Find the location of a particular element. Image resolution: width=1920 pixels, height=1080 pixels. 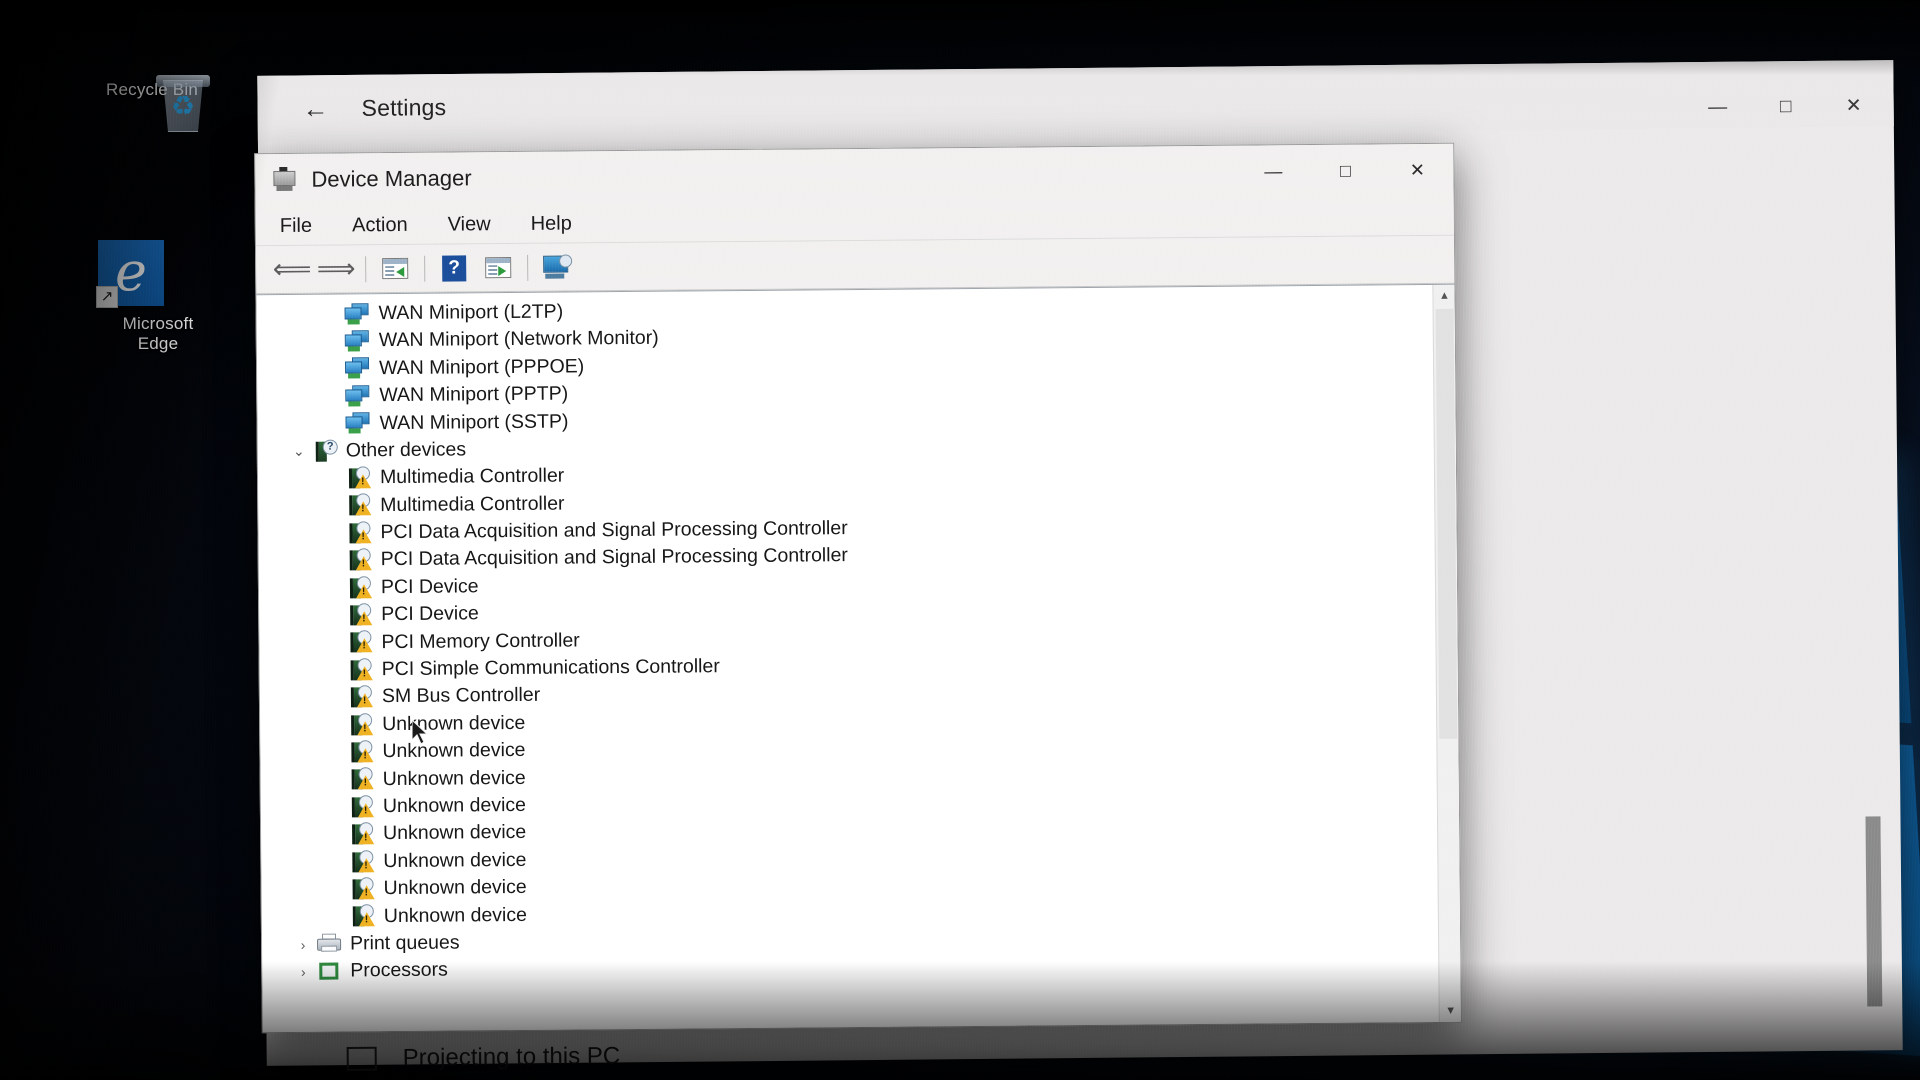

settings-list-item-projecting: Projecting to this PC is located at coordinates (483, 1057).